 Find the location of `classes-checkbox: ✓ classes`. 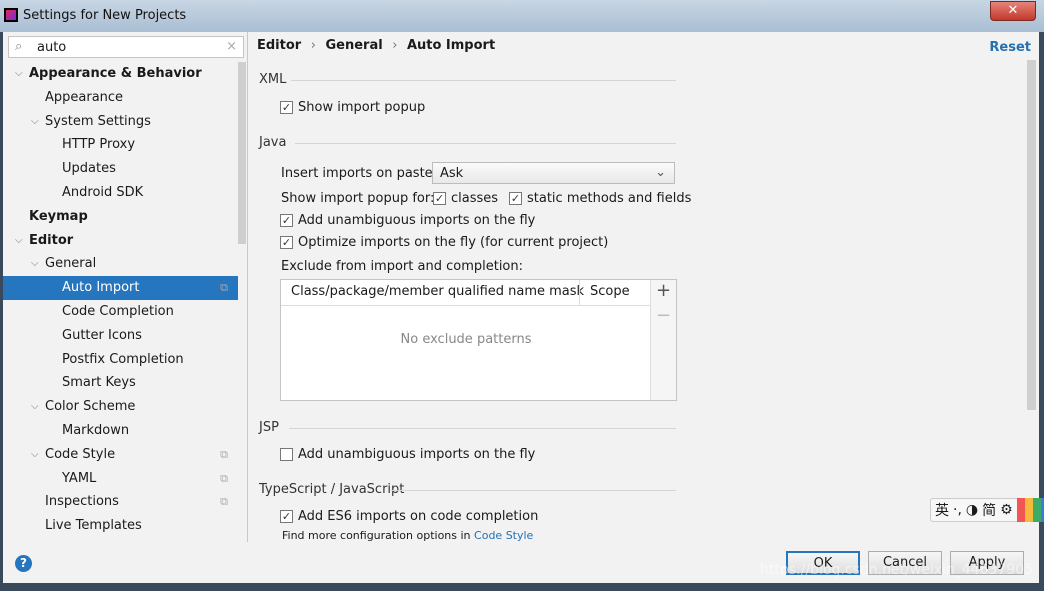

classes-checkbox: ✓ classes is located at coordinates (465, 198).